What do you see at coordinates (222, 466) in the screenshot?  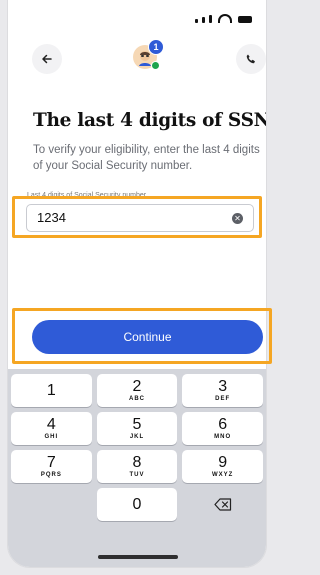 I see `key-9: 9 WXYZ` at bounding box center [222, 466].